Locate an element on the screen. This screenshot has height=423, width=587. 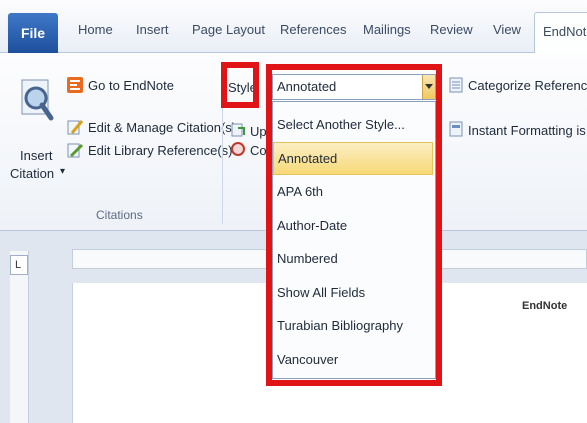
go-to-endnote-label: Go to EndNote is located at coordinates (131, 85).